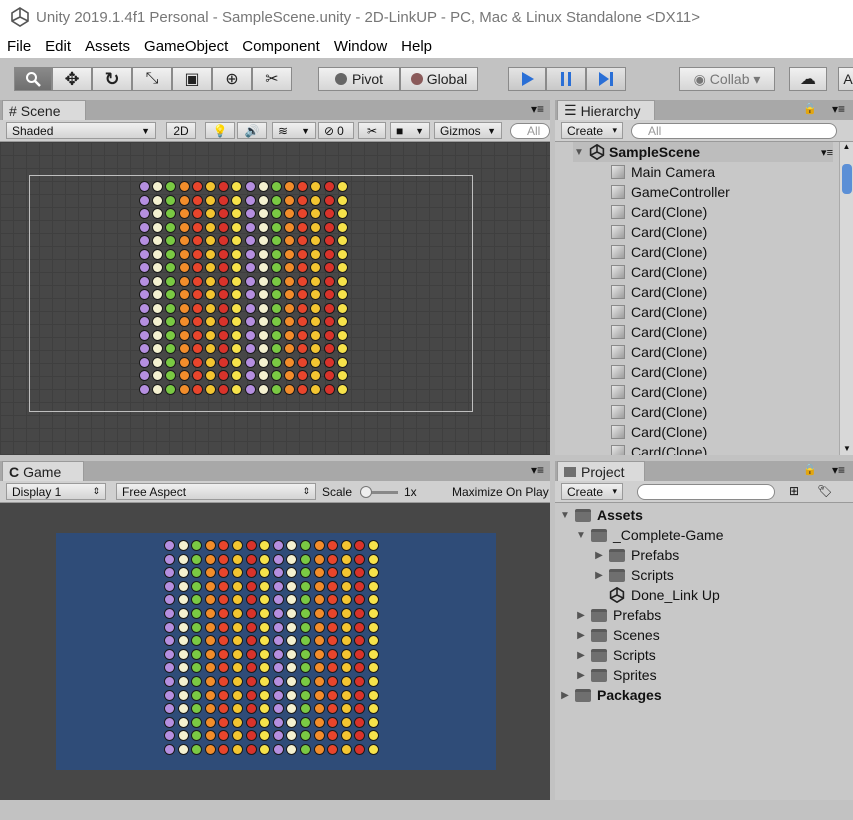 This screenshot has height=820, width=853. I want to click on audio-toggle: 🔊, so click(252, 130).